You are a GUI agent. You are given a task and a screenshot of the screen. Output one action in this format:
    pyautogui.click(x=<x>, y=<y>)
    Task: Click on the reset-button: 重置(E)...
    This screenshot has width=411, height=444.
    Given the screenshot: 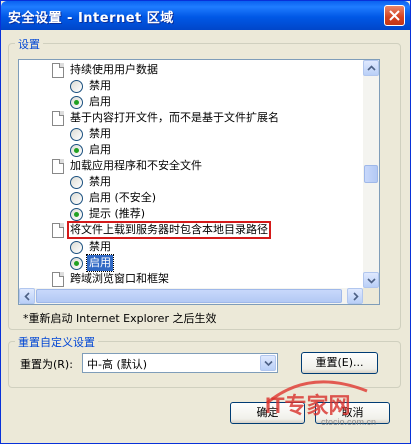 What is the action you would take?
    pyautogui.click(x=339, y=363)
    